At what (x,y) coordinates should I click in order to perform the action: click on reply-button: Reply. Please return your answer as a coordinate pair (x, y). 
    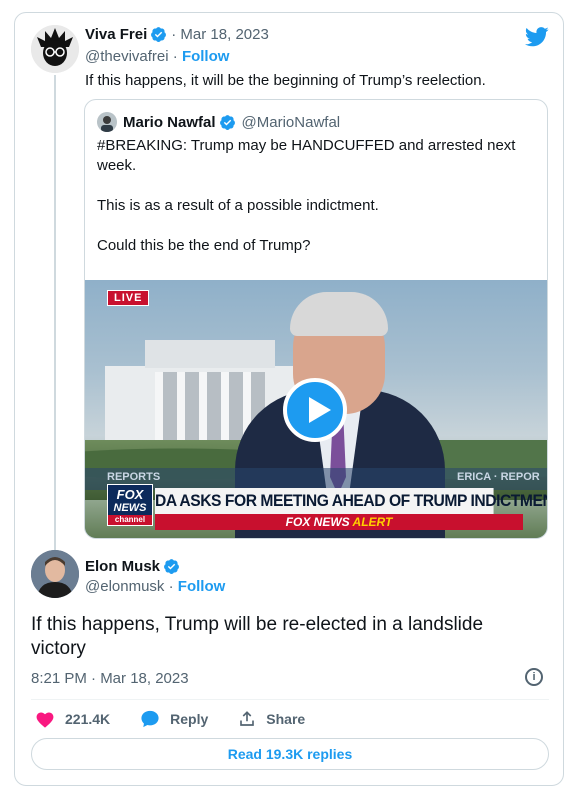
    Looking at the image, I should click on (174, 719).